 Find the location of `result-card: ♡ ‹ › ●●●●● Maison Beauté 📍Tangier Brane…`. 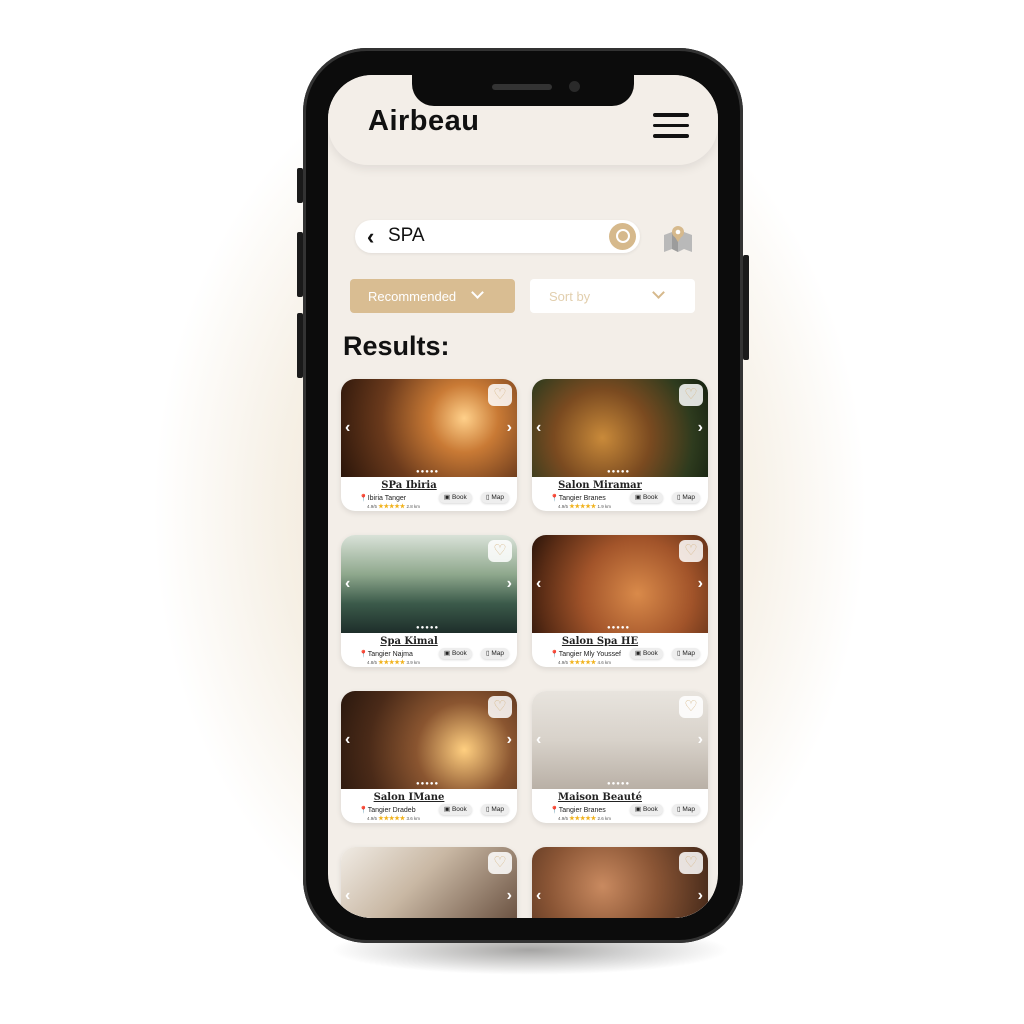

result-card: ♡ ‹ › ●●●●● Maison Beauté 📍Tangier Brane… is located at coordinates (620, 757).